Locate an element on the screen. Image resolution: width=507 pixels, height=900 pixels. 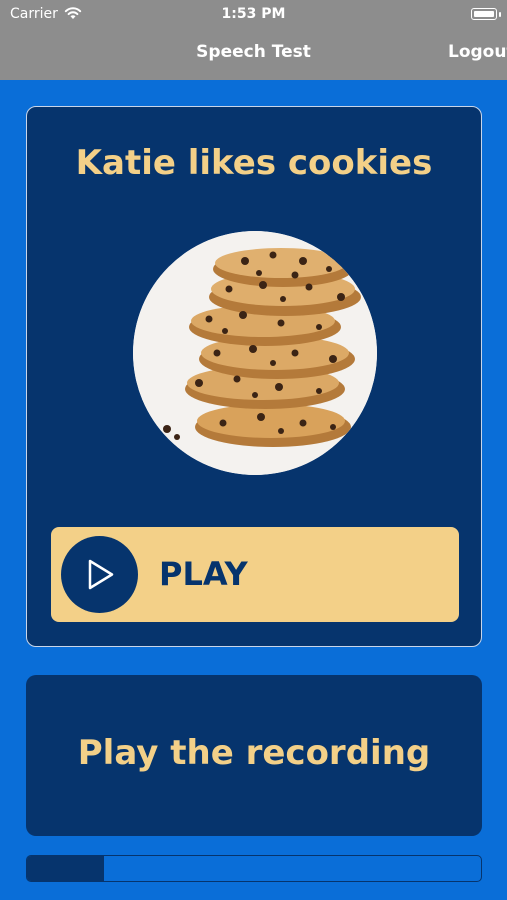
play-icon is located at coordinates (101, 574).